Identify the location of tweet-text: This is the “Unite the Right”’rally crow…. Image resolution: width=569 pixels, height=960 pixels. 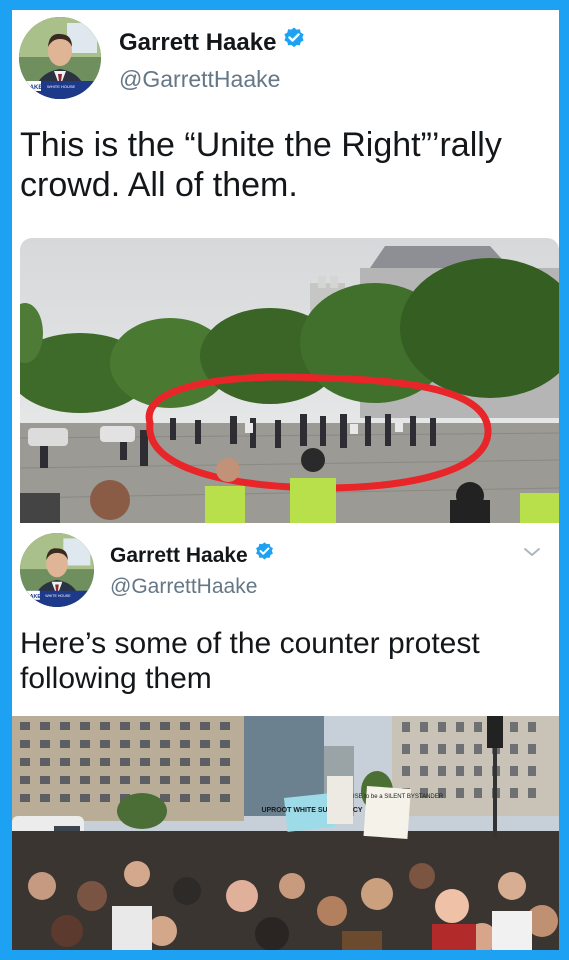
(261, 165).